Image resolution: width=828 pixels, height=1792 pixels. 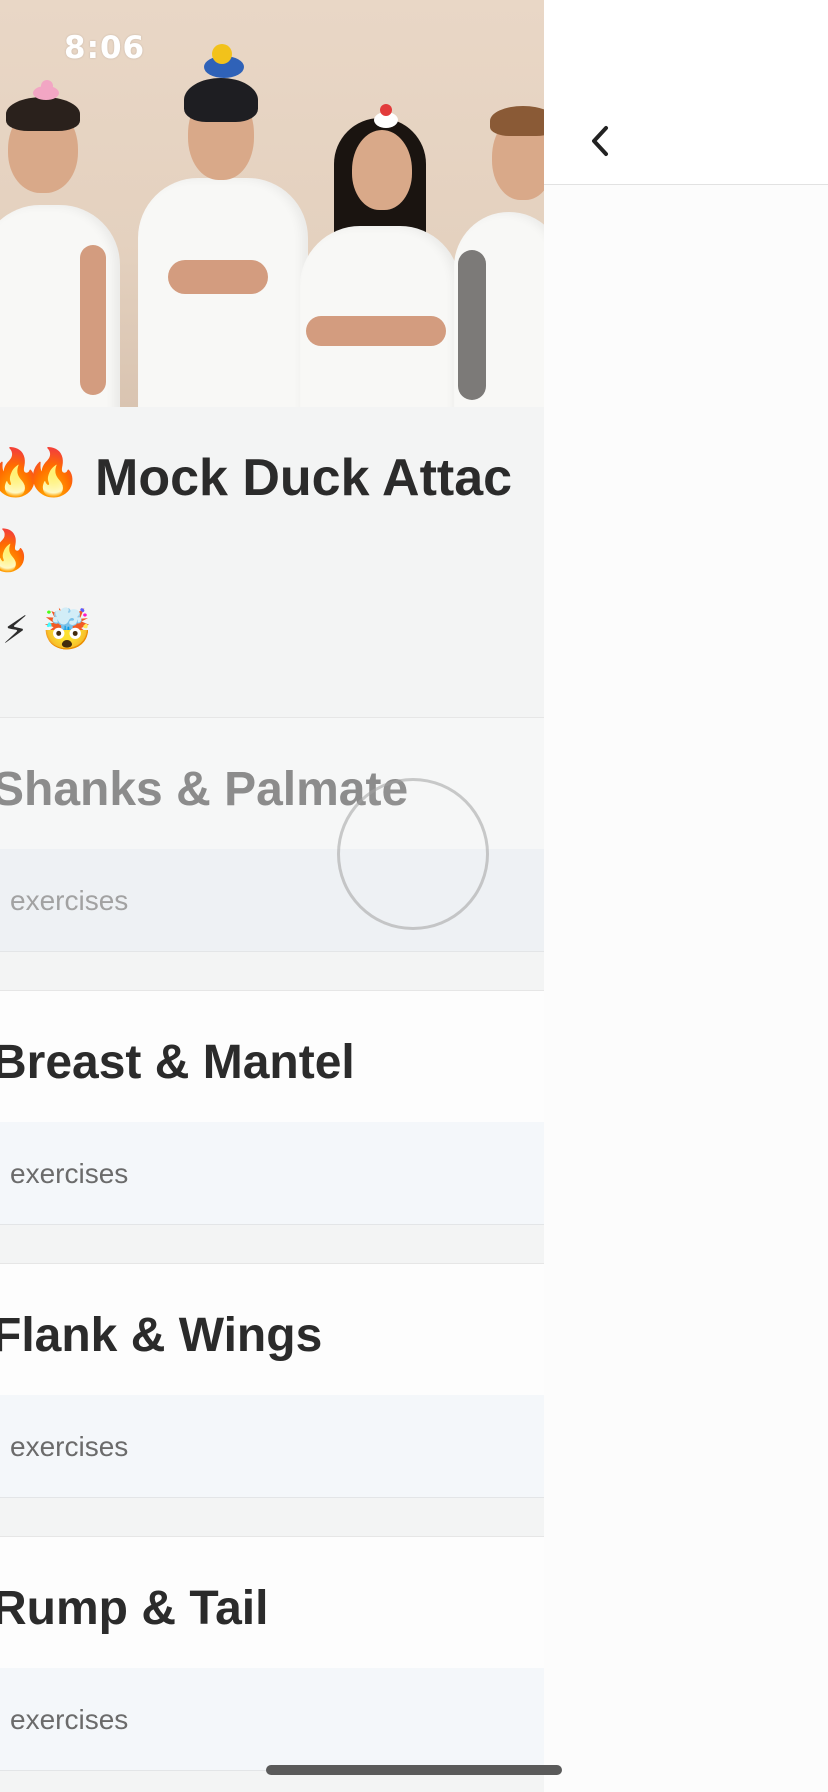 What do you see at coordinates (204, 789) in the screenshot?
I see `section-title: Shanks & Palmate` at bounding box center [204, 789].